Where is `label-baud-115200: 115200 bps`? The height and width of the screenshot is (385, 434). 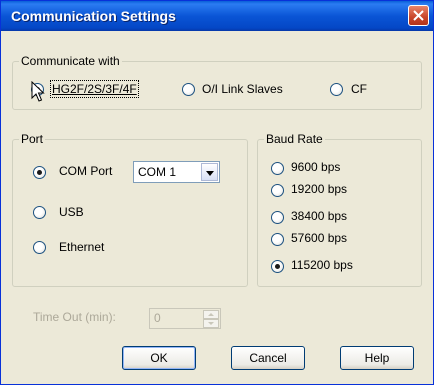
label-baud-115200: 115200 bps is located at coordinates (322, 265).